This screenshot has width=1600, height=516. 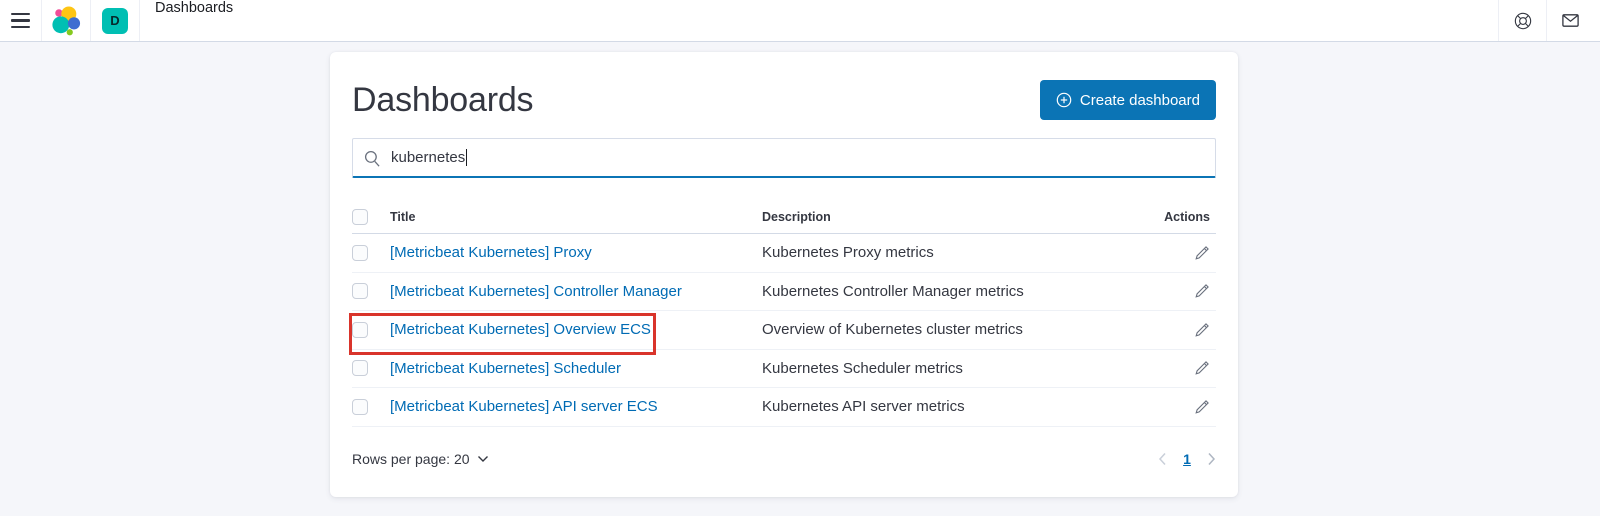 I want to click on table-header-row: Title Description Actions, so click(x=784, y=217).